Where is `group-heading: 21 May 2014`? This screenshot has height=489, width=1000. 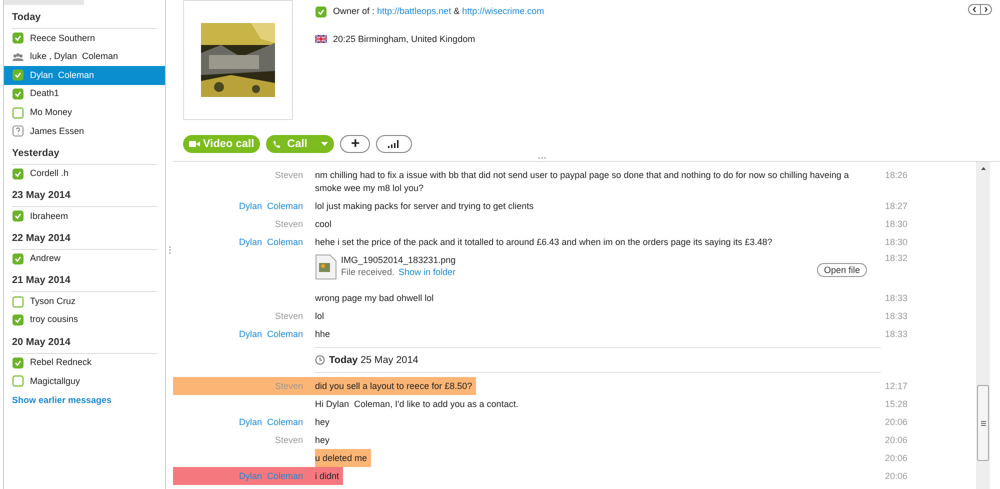
group-heading: 21 May 2014 is located at coordinates (84, 282).